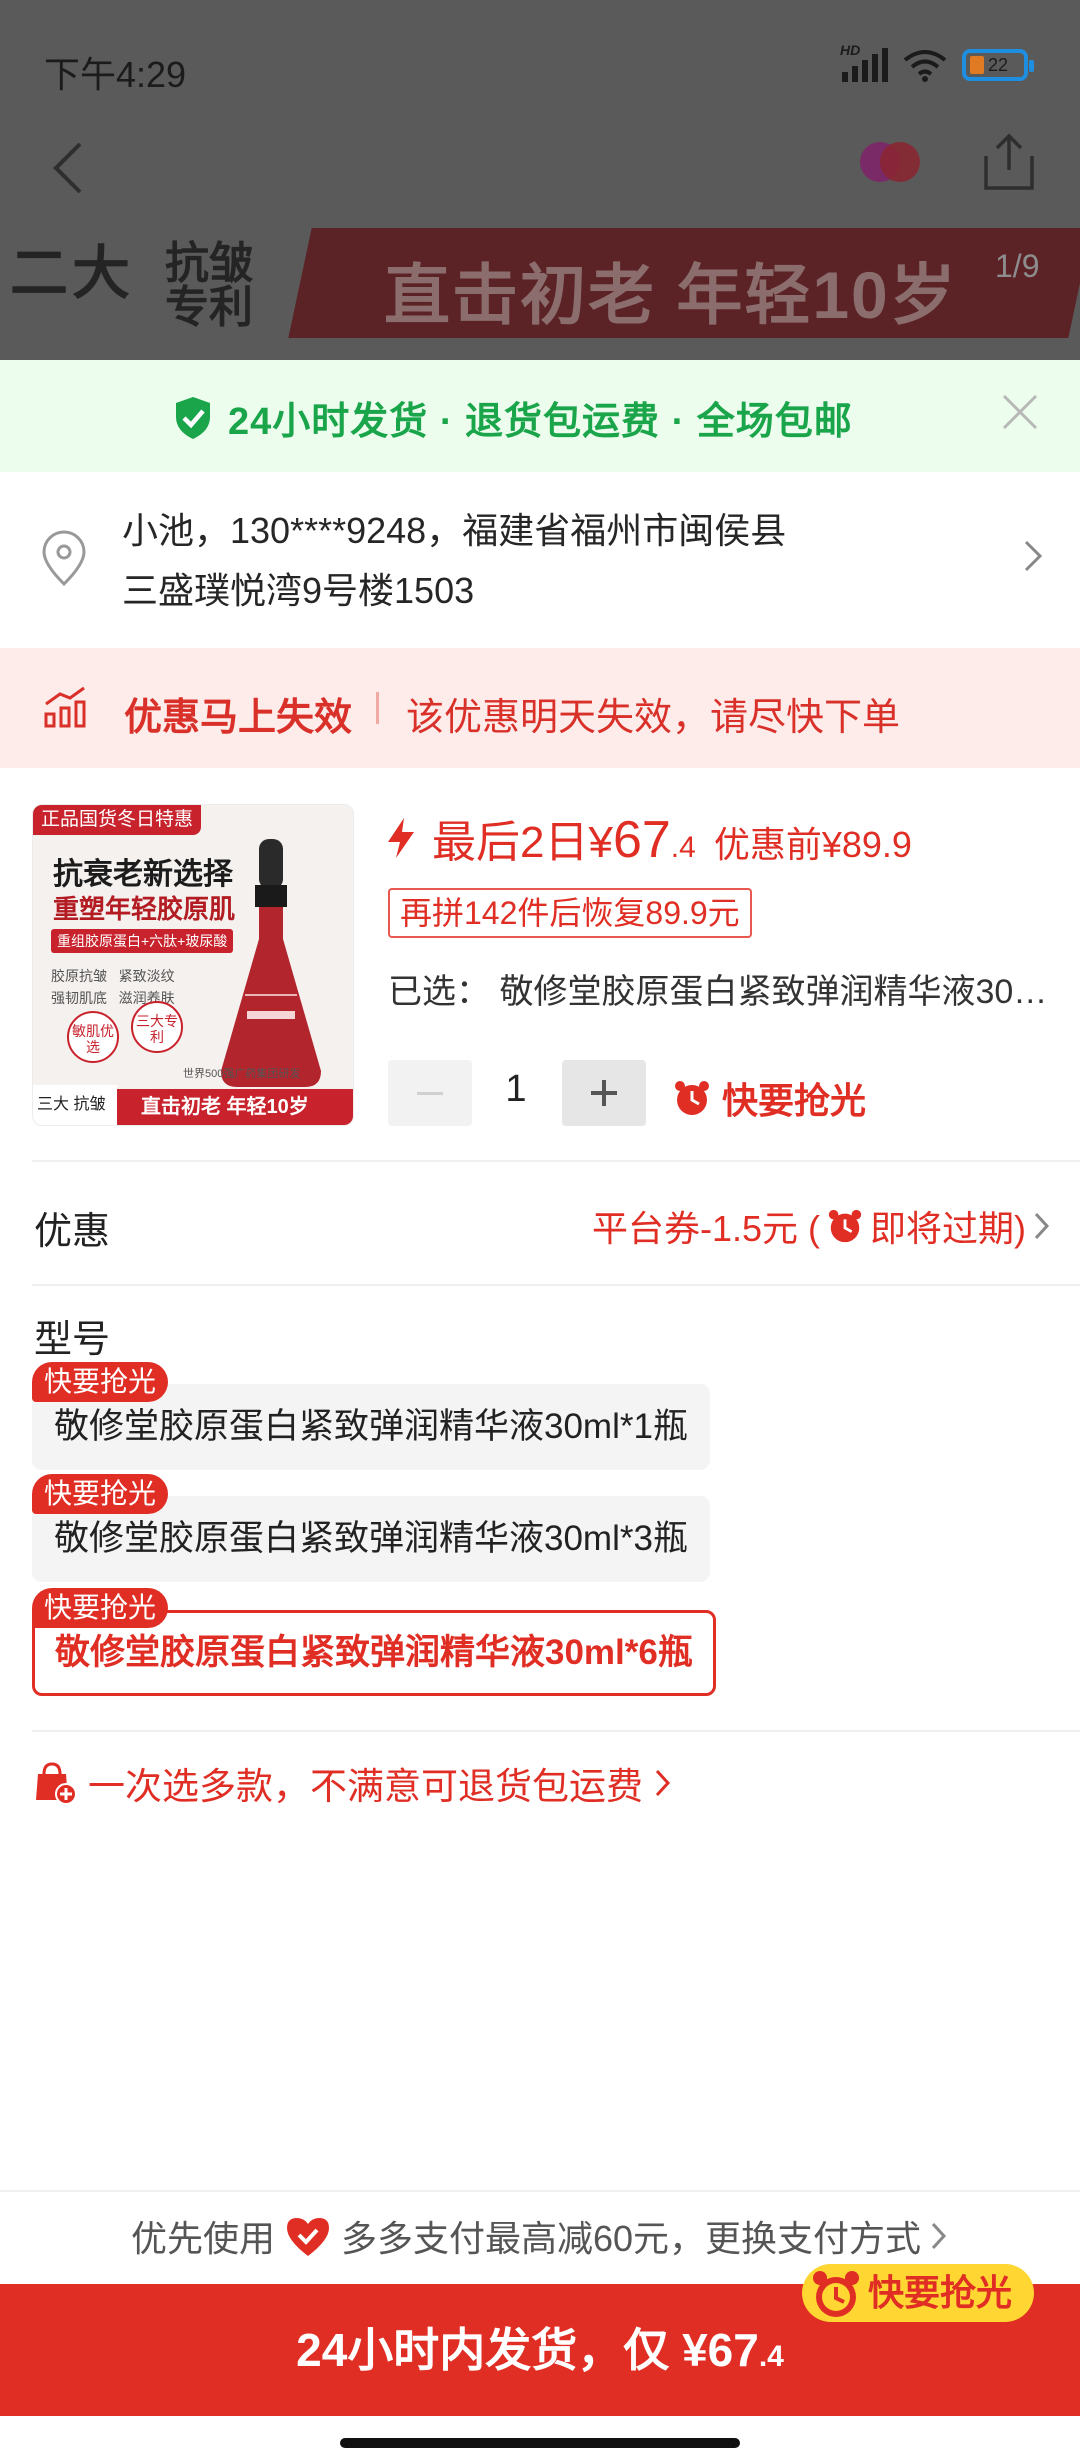  I want to click on banner-left-subtext: 抗皱专利, so click(209, 285).